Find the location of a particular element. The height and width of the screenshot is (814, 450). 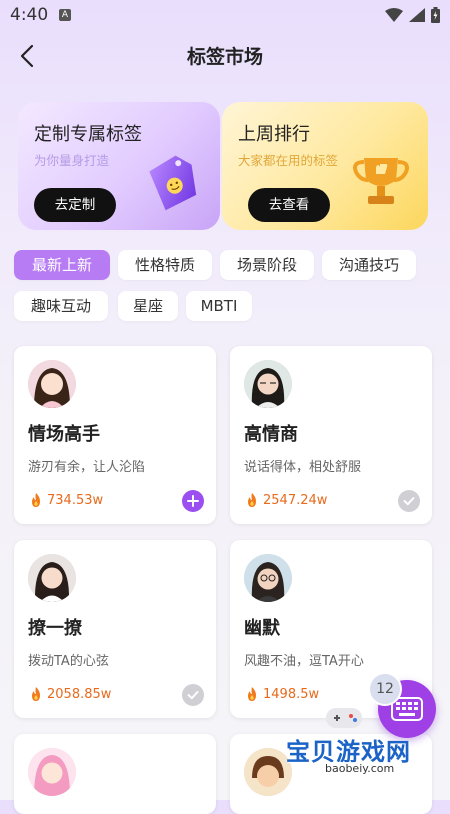

weekly-rank-card: 上周排行 大家都在用的标签 去查看 is located at coordinates (325, 166).